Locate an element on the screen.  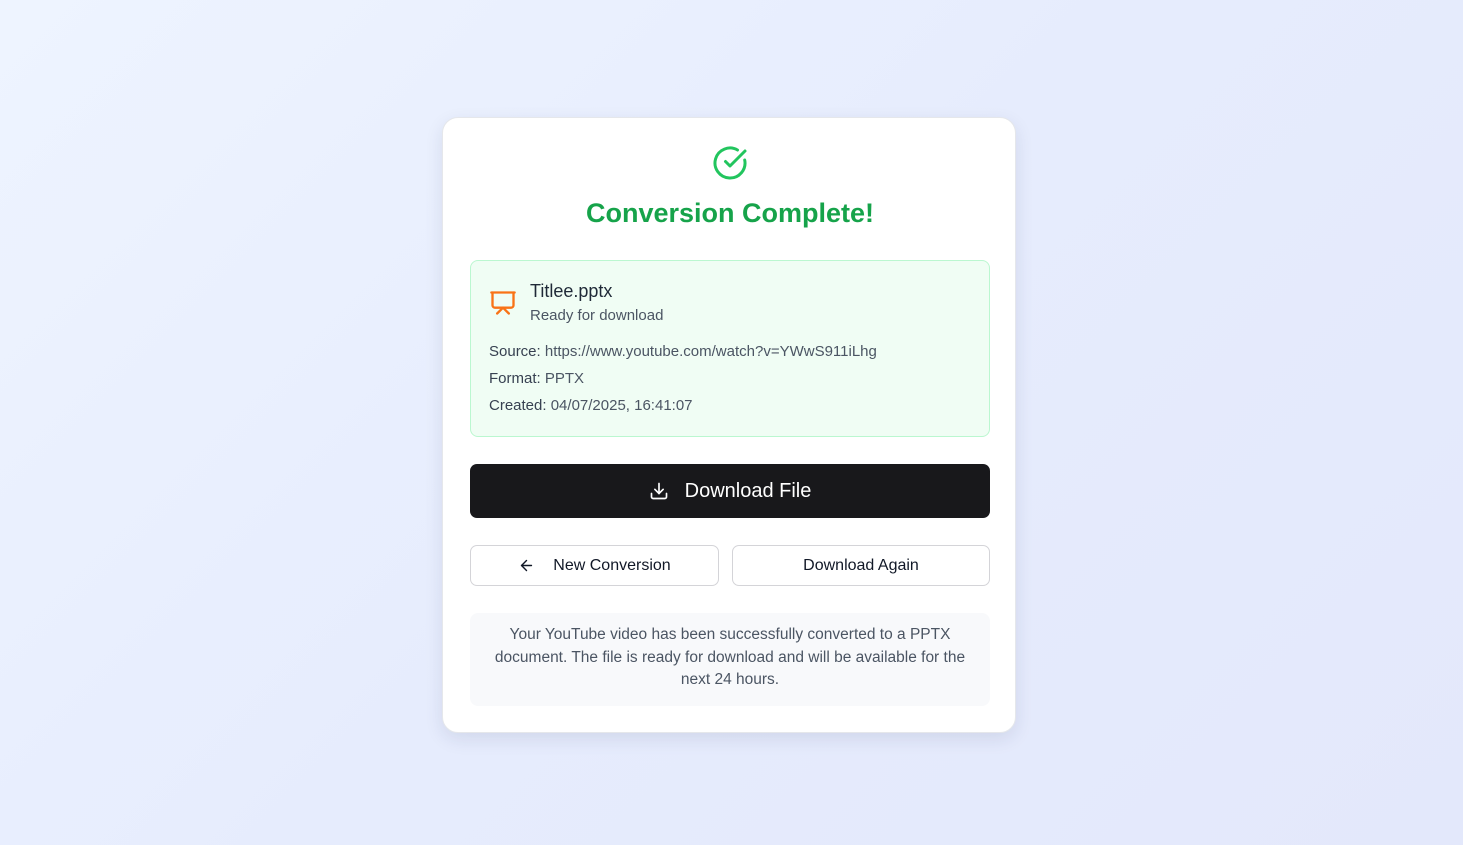
presentation-icon is located at coordinates (503, 303).